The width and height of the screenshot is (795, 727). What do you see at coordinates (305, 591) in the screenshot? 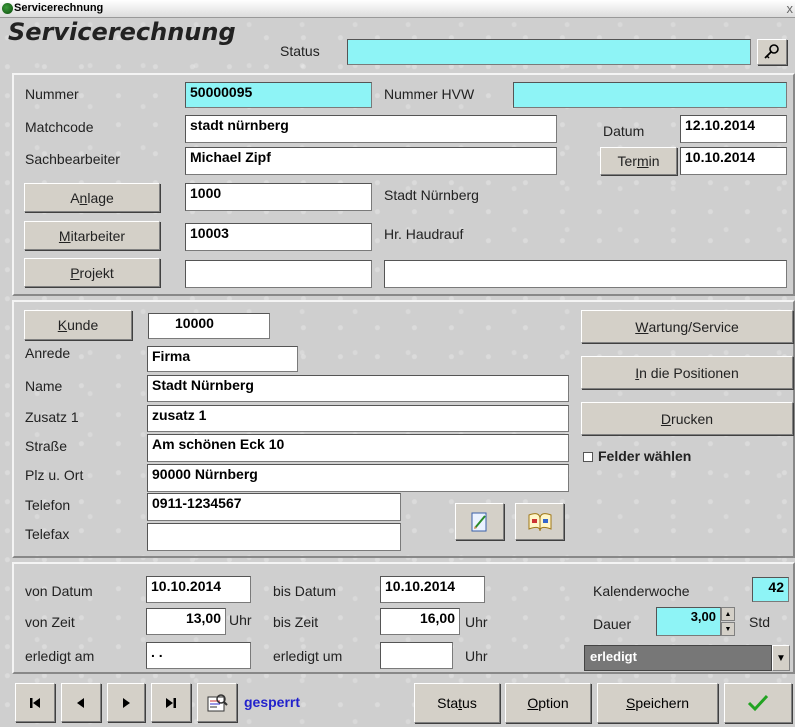
I see `bis-datum-label: bis Datum` at bounding box center [305, 591].